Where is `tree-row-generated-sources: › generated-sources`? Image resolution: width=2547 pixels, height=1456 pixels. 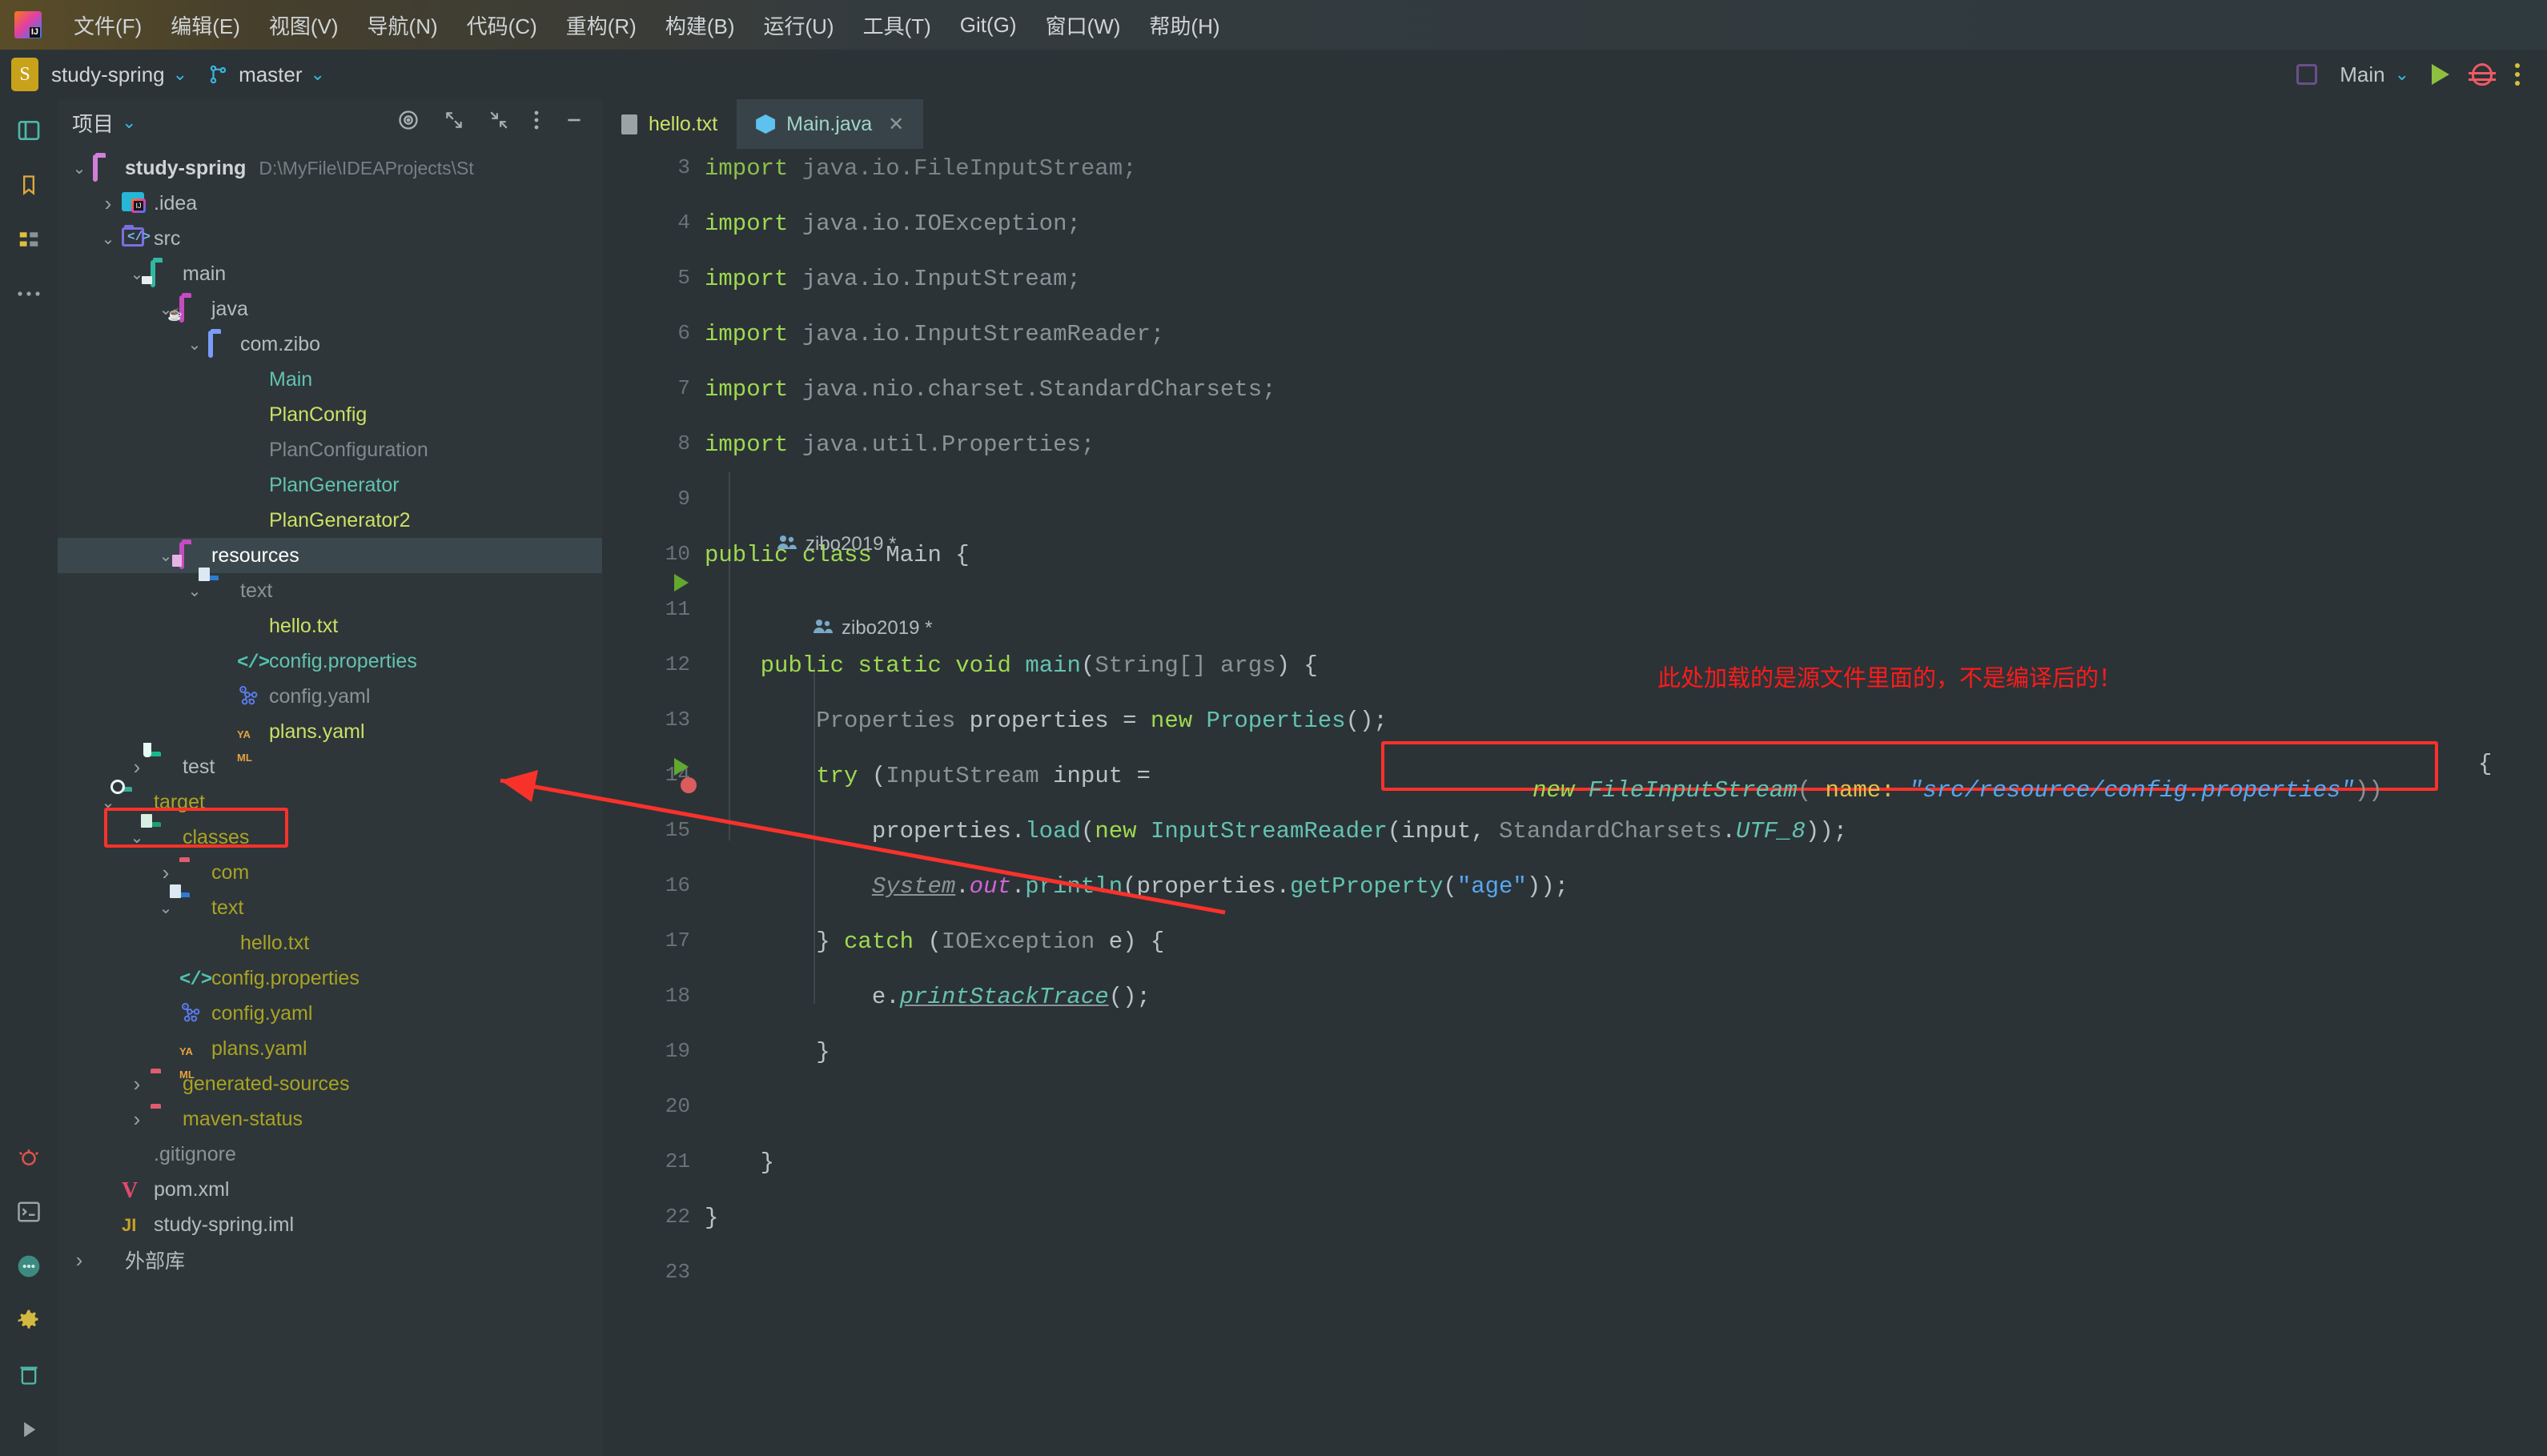
tree-row-generated-sources: › generated-sources is located at coordinates (330, 1083).